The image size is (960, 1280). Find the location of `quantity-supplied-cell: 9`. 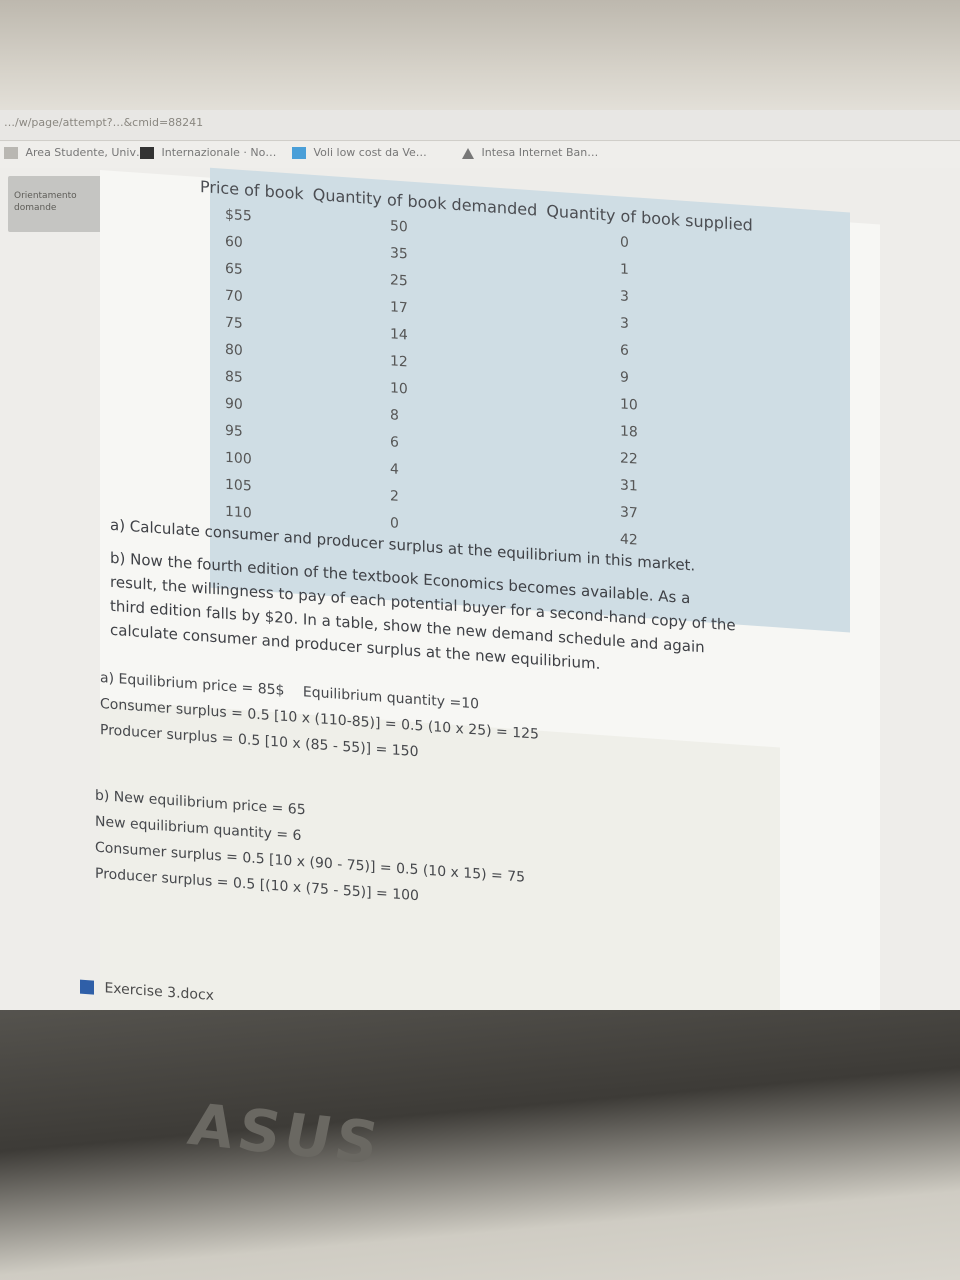

quantity-supplied-cell: 9 is located at coordinates (624, 377).